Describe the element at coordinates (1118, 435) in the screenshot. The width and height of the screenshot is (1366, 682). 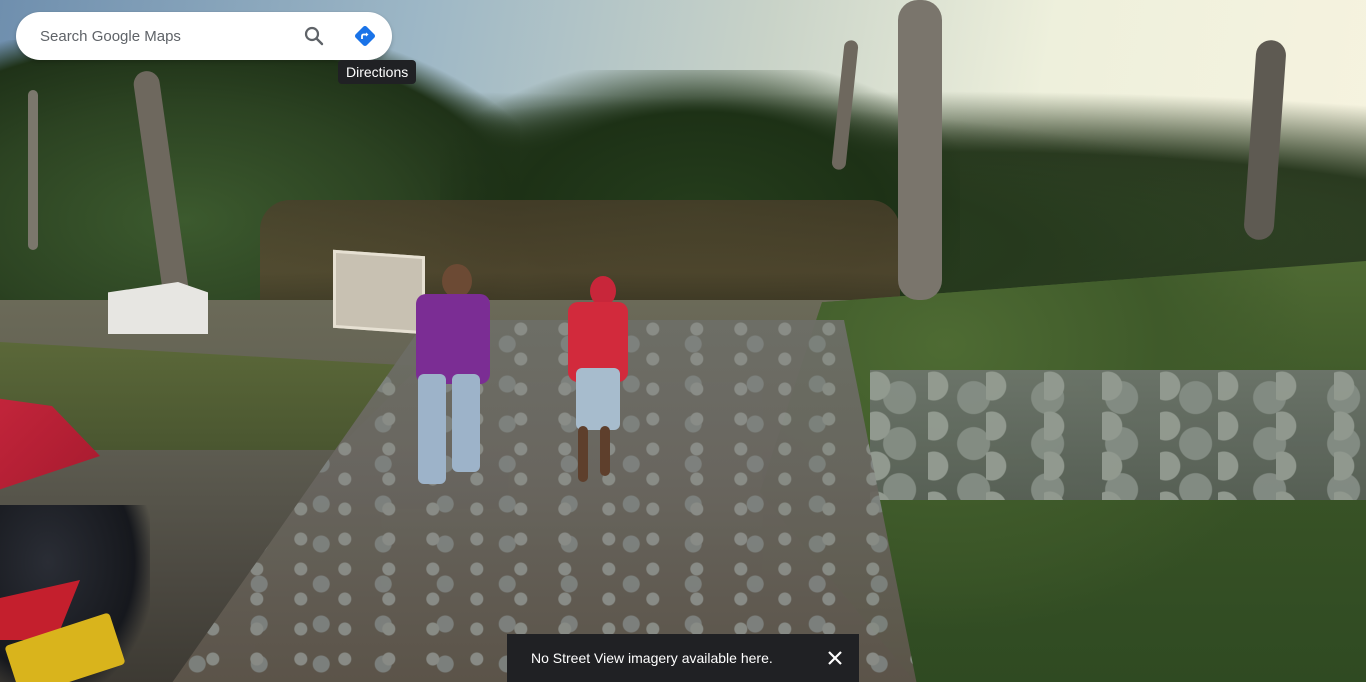
I see `stone-wall` at that location.